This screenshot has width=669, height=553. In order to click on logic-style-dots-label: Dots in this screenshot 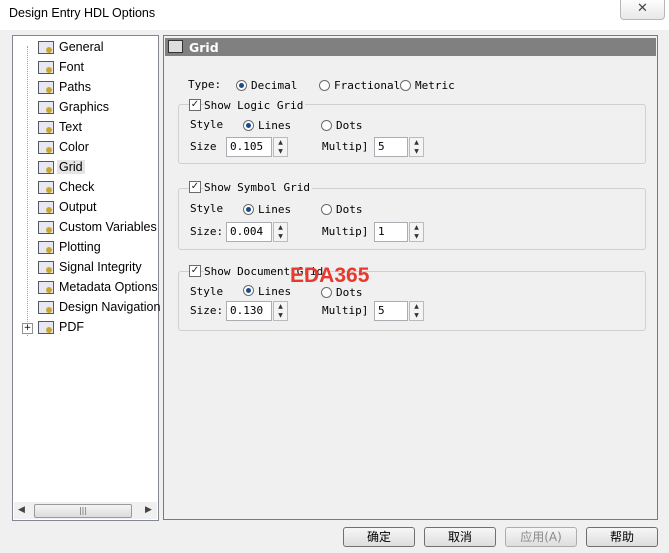, I will do `click(349, 125)`.